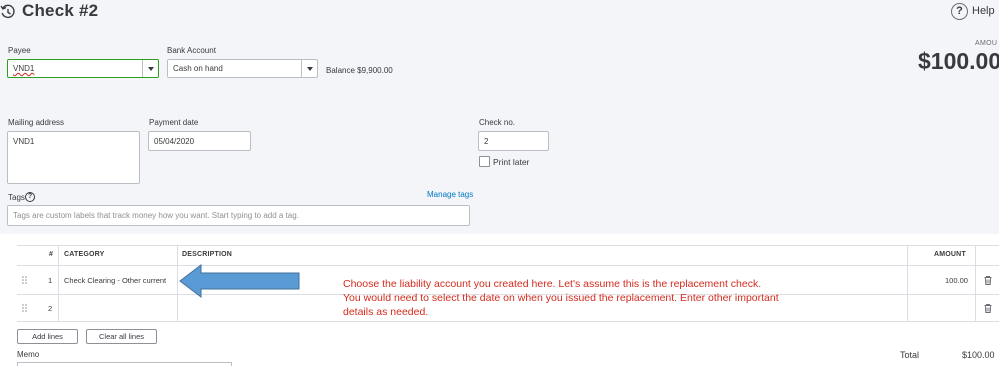 The height and width of the screenshot is (366, 999). I want to click on total-label: Total, so click(910, 355).